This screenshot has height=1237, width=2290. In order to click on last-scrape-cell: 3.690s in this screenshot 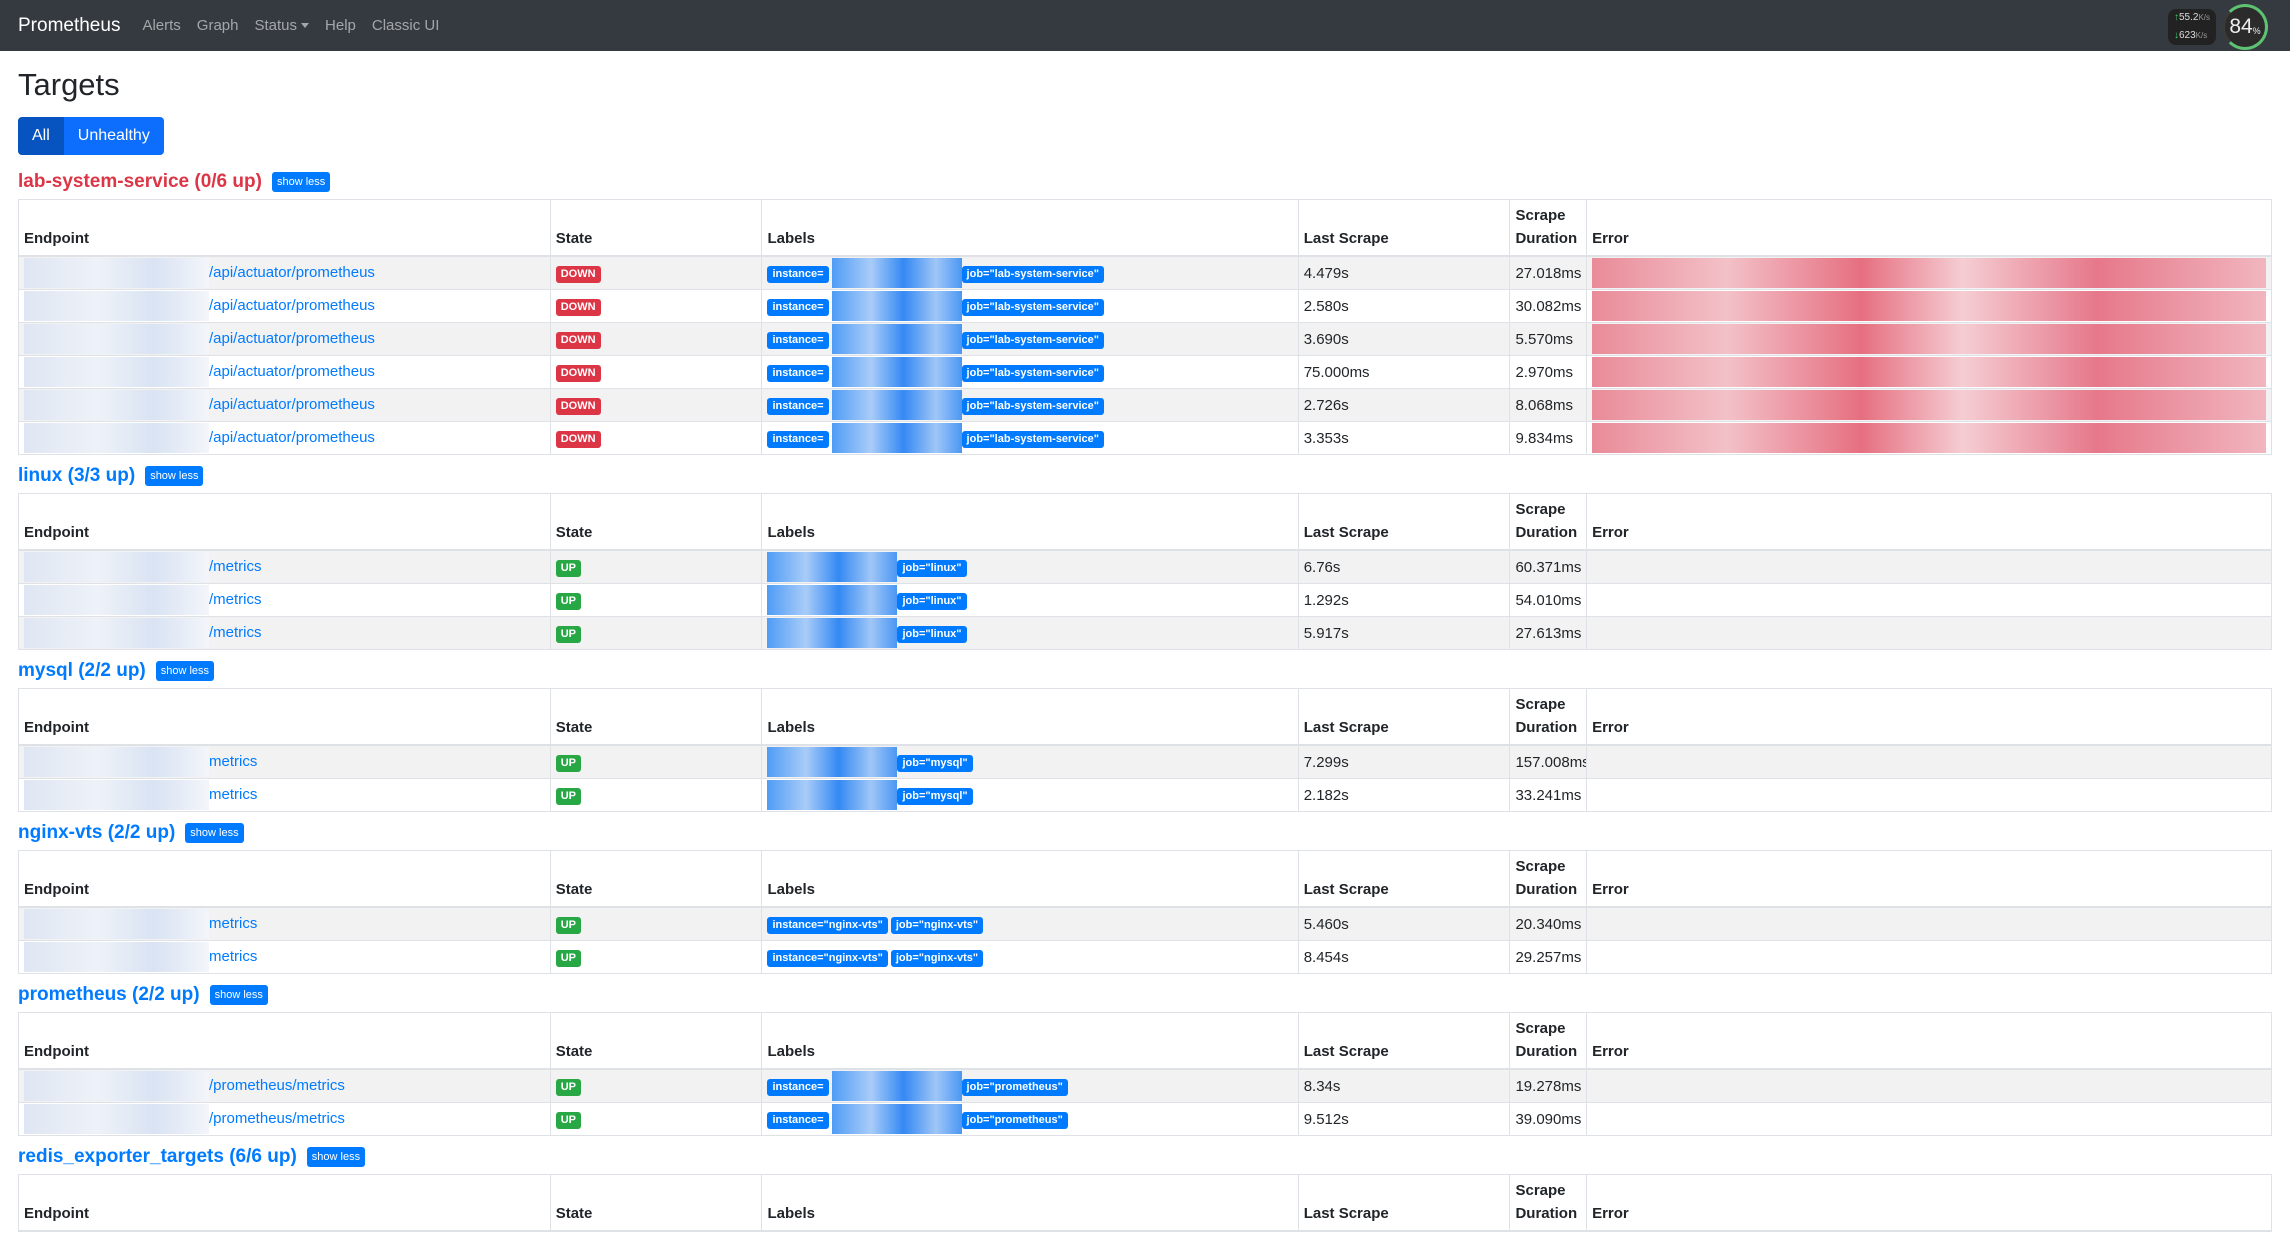, I will do `click(1403, 339)`.